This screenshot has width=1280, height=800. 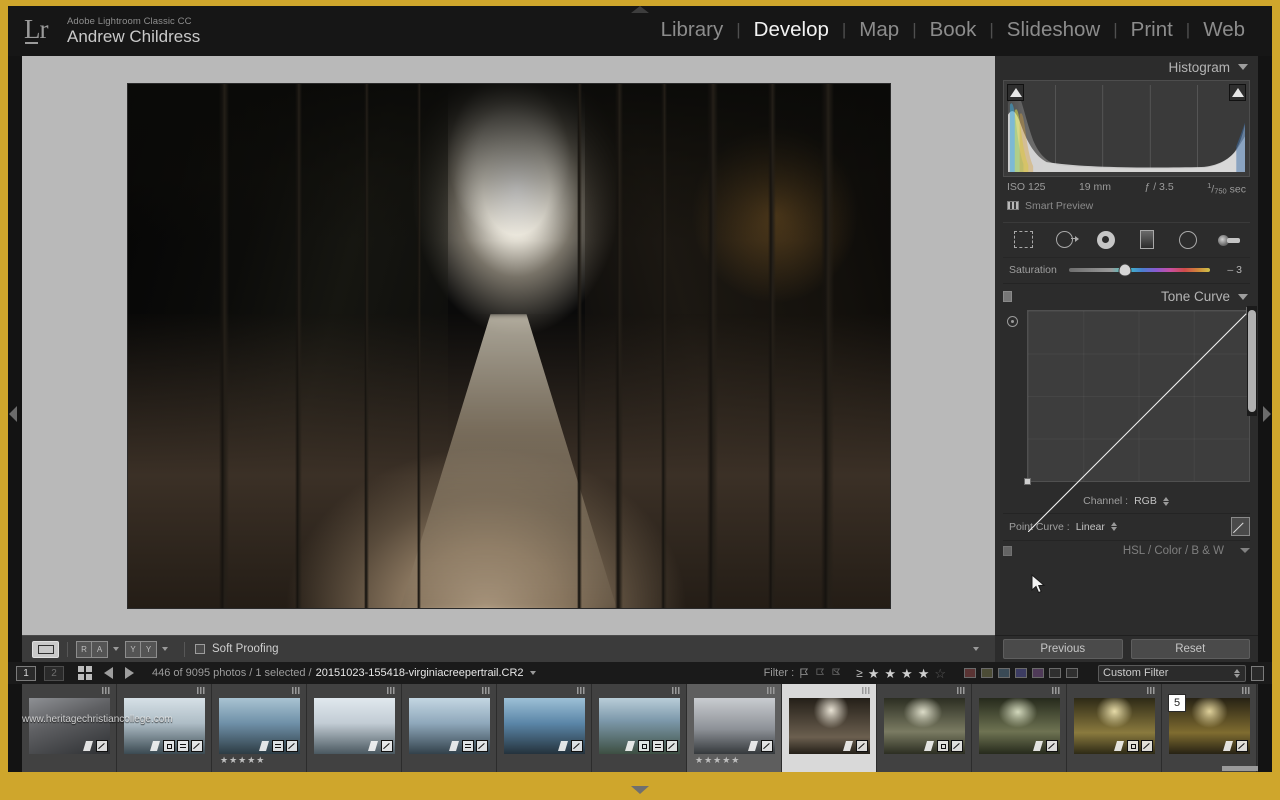 I want to click on current-filename: 20151023-155418-virginiacreepertrail.CR2, so click(x=420, y=673).